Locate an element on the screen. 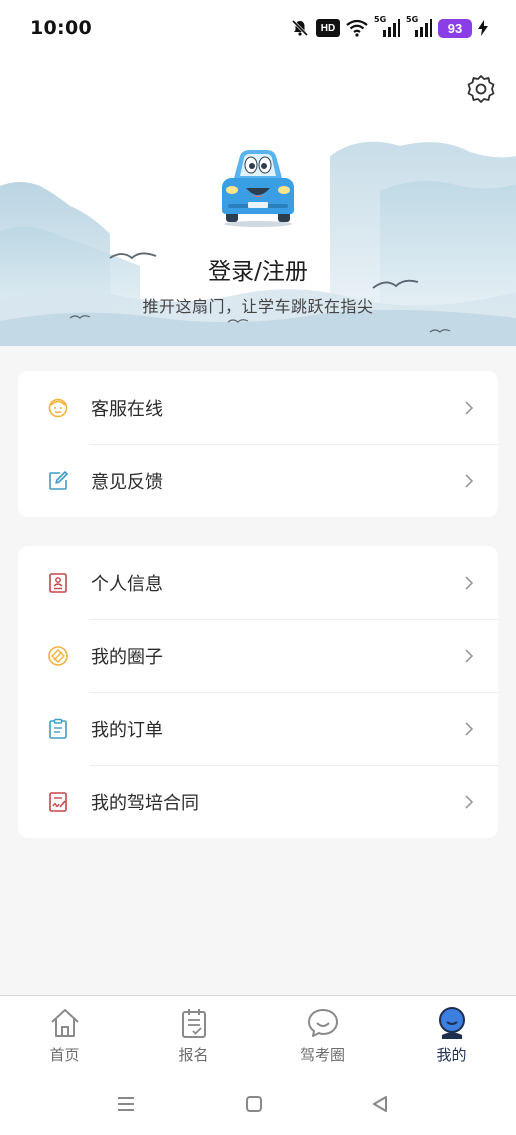  menu-item-training-contract: 我的驾培合同 is located at coordinates (258, 801).